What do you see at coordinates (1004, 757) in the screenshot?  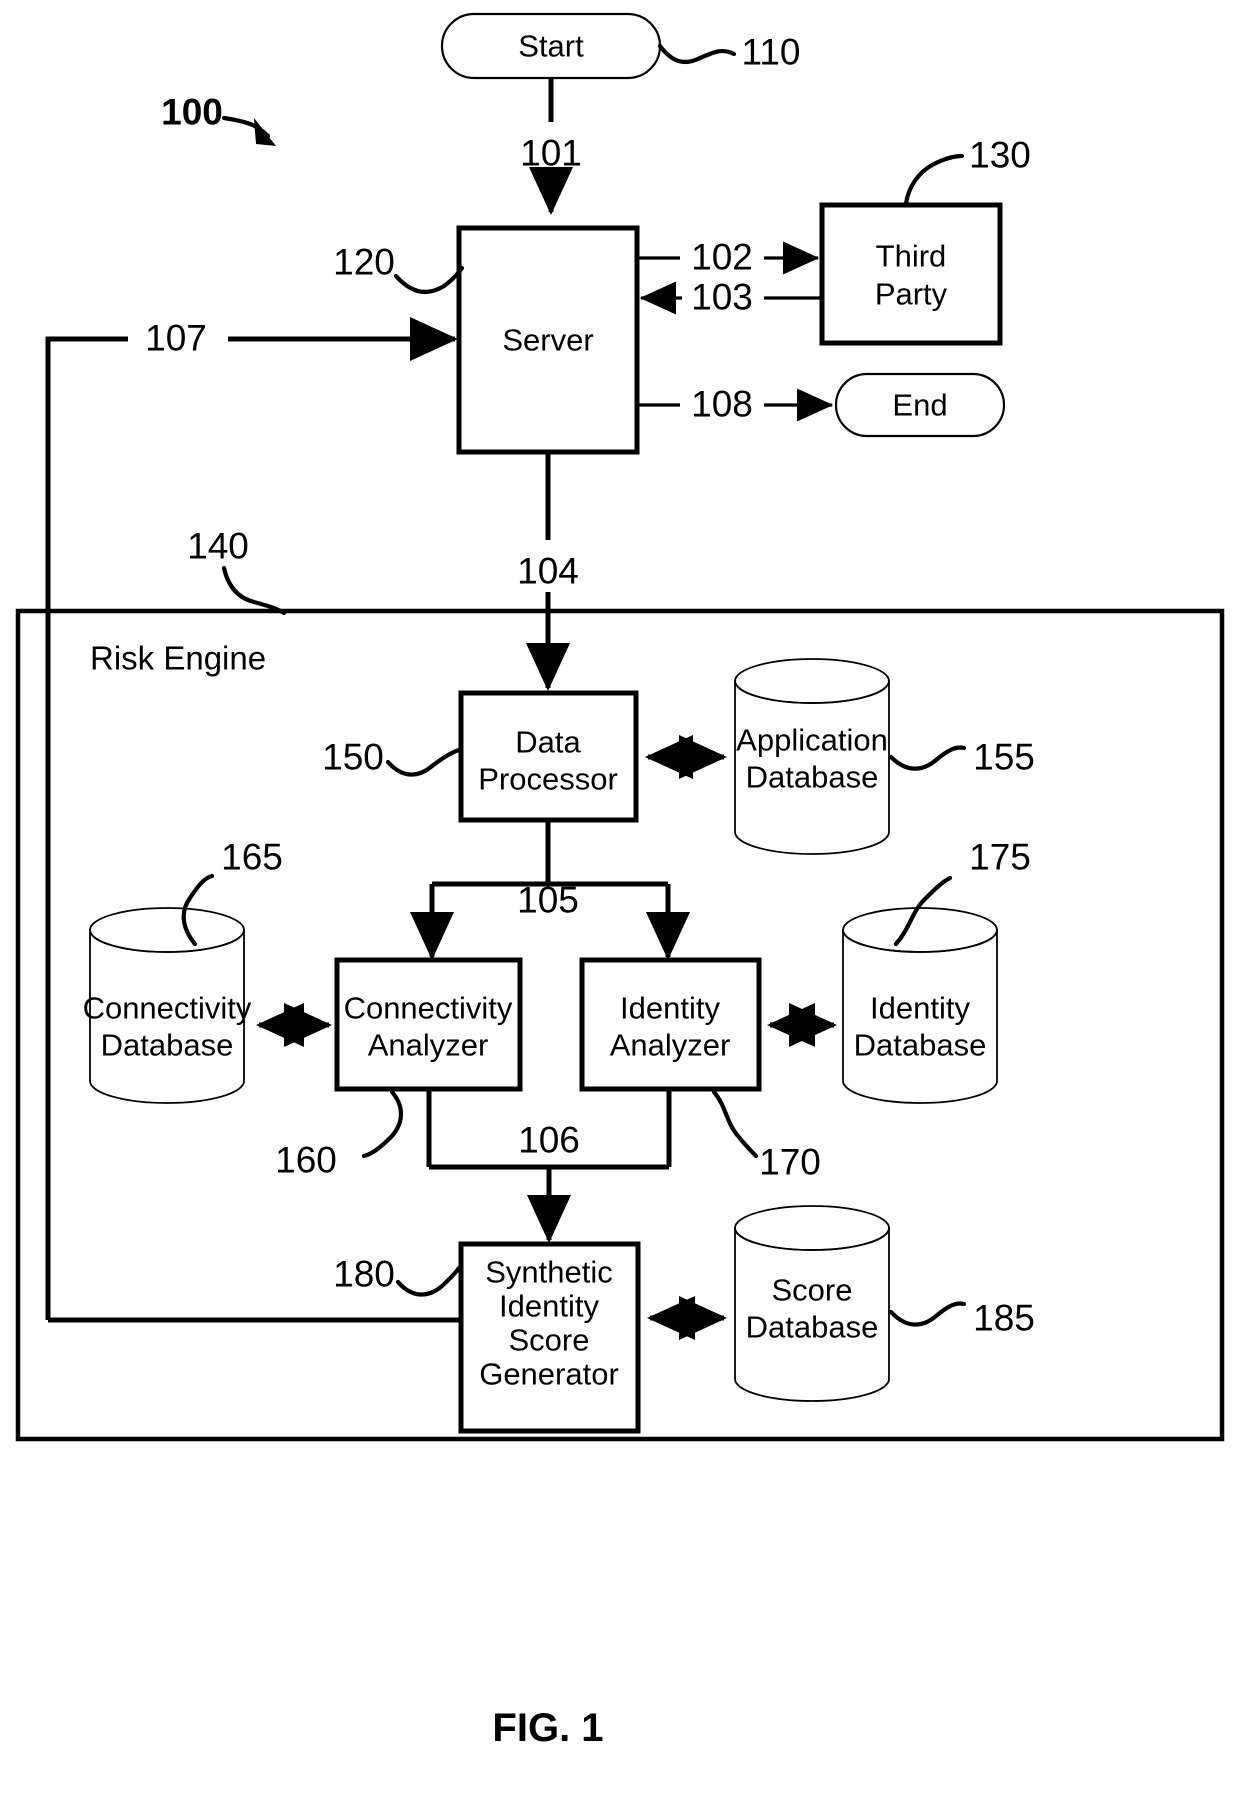 I see `ref-155-number: 155` at bounding box center [1004, 757].